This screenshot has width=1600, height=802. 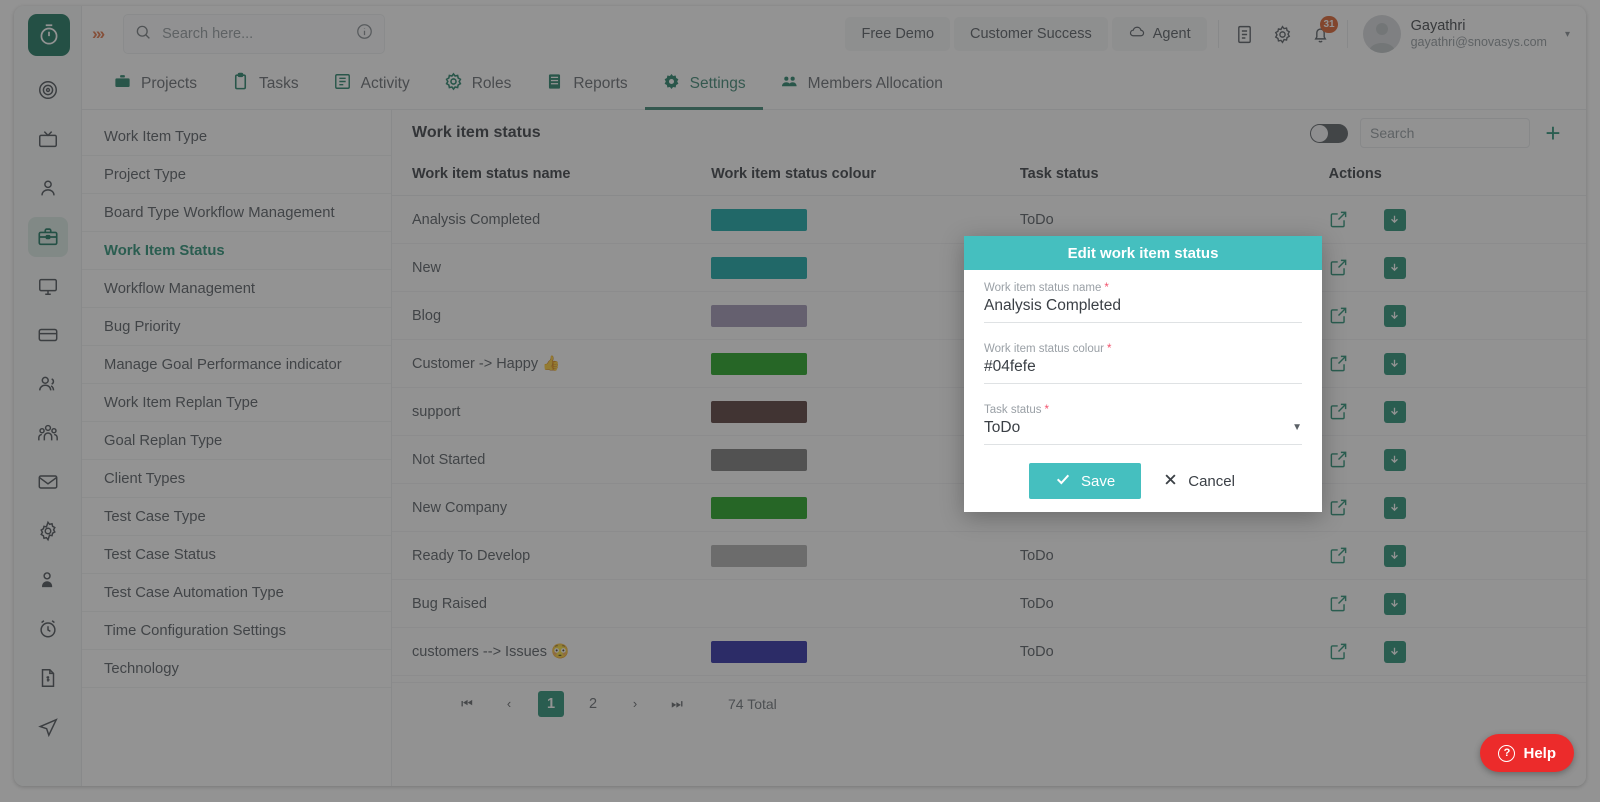 What do you see at coordinates (1143, 253) in the screenshot?
I see `dialog-title: Edit work item status` at bounding box center [1143, 253].